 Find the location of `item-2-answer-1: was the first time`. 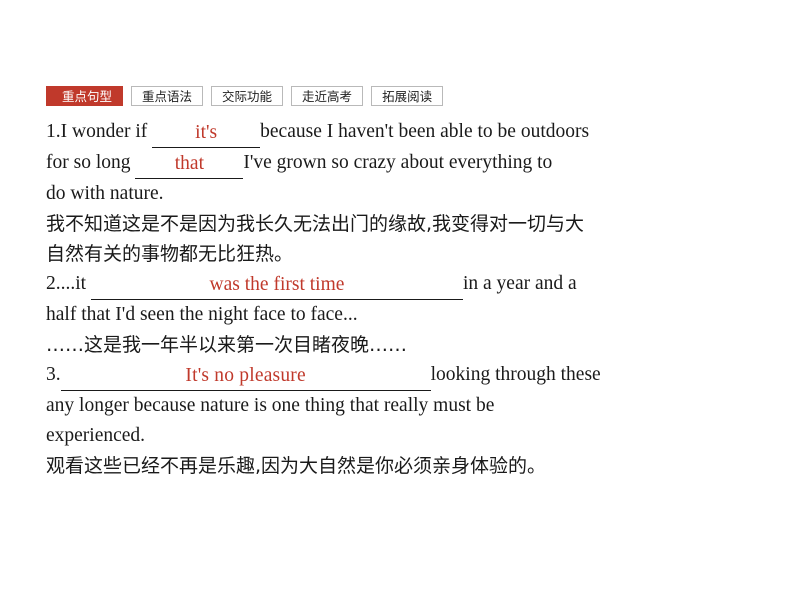

item-2-answer-1: was the first time is located at coordinates (277, 284).